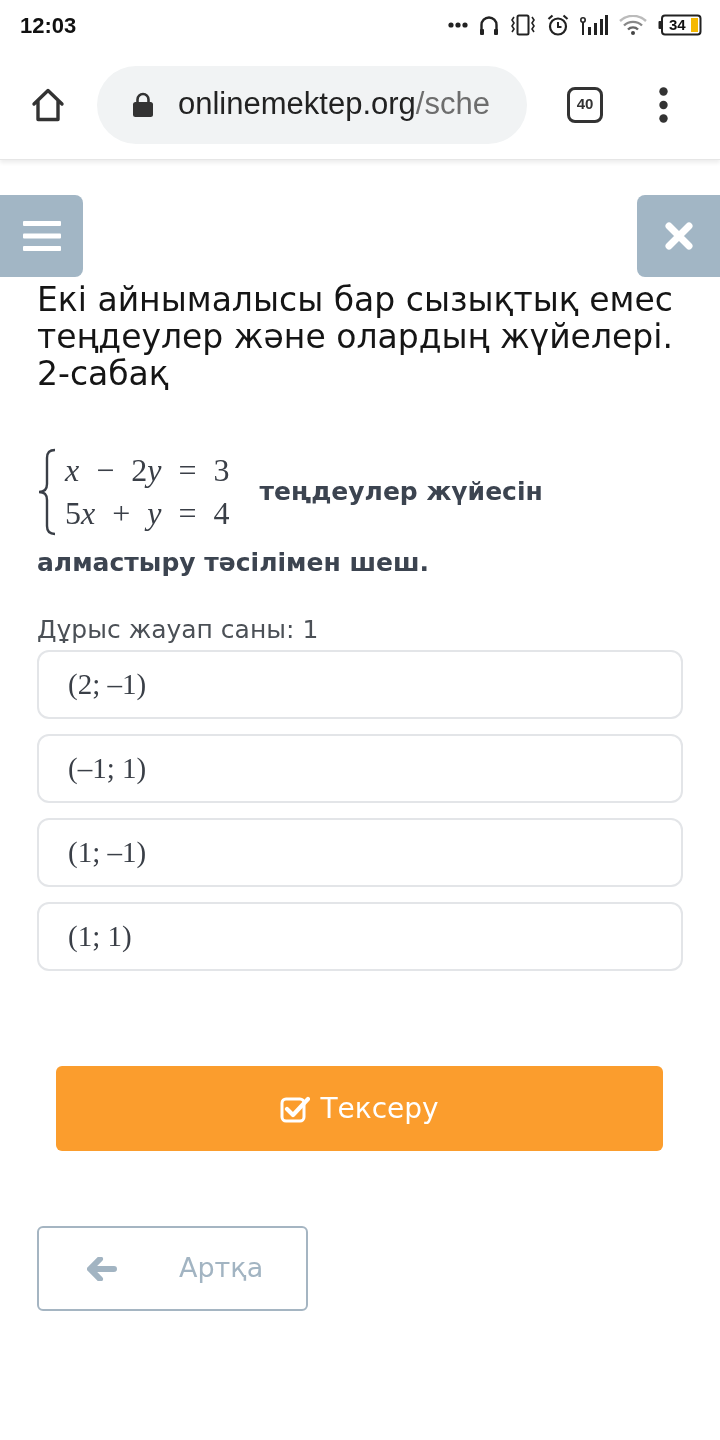 The width and height of the screenshot is (720, 1440). I want to click on more-menu-button, so click(663, 104).